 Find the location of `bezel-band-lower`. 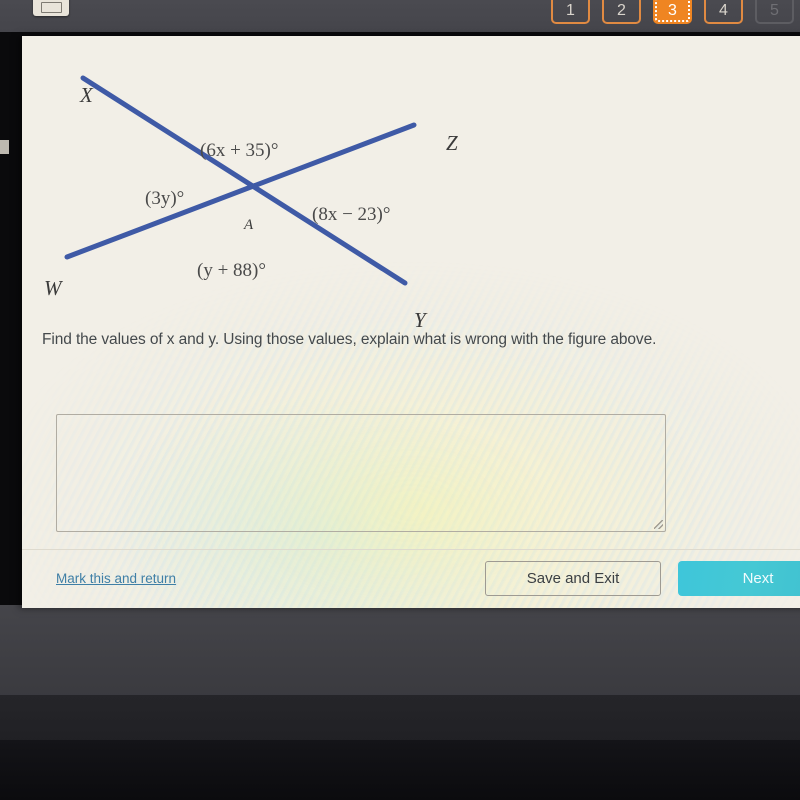

bezel-band-lower is located at coordinates (400, 770).